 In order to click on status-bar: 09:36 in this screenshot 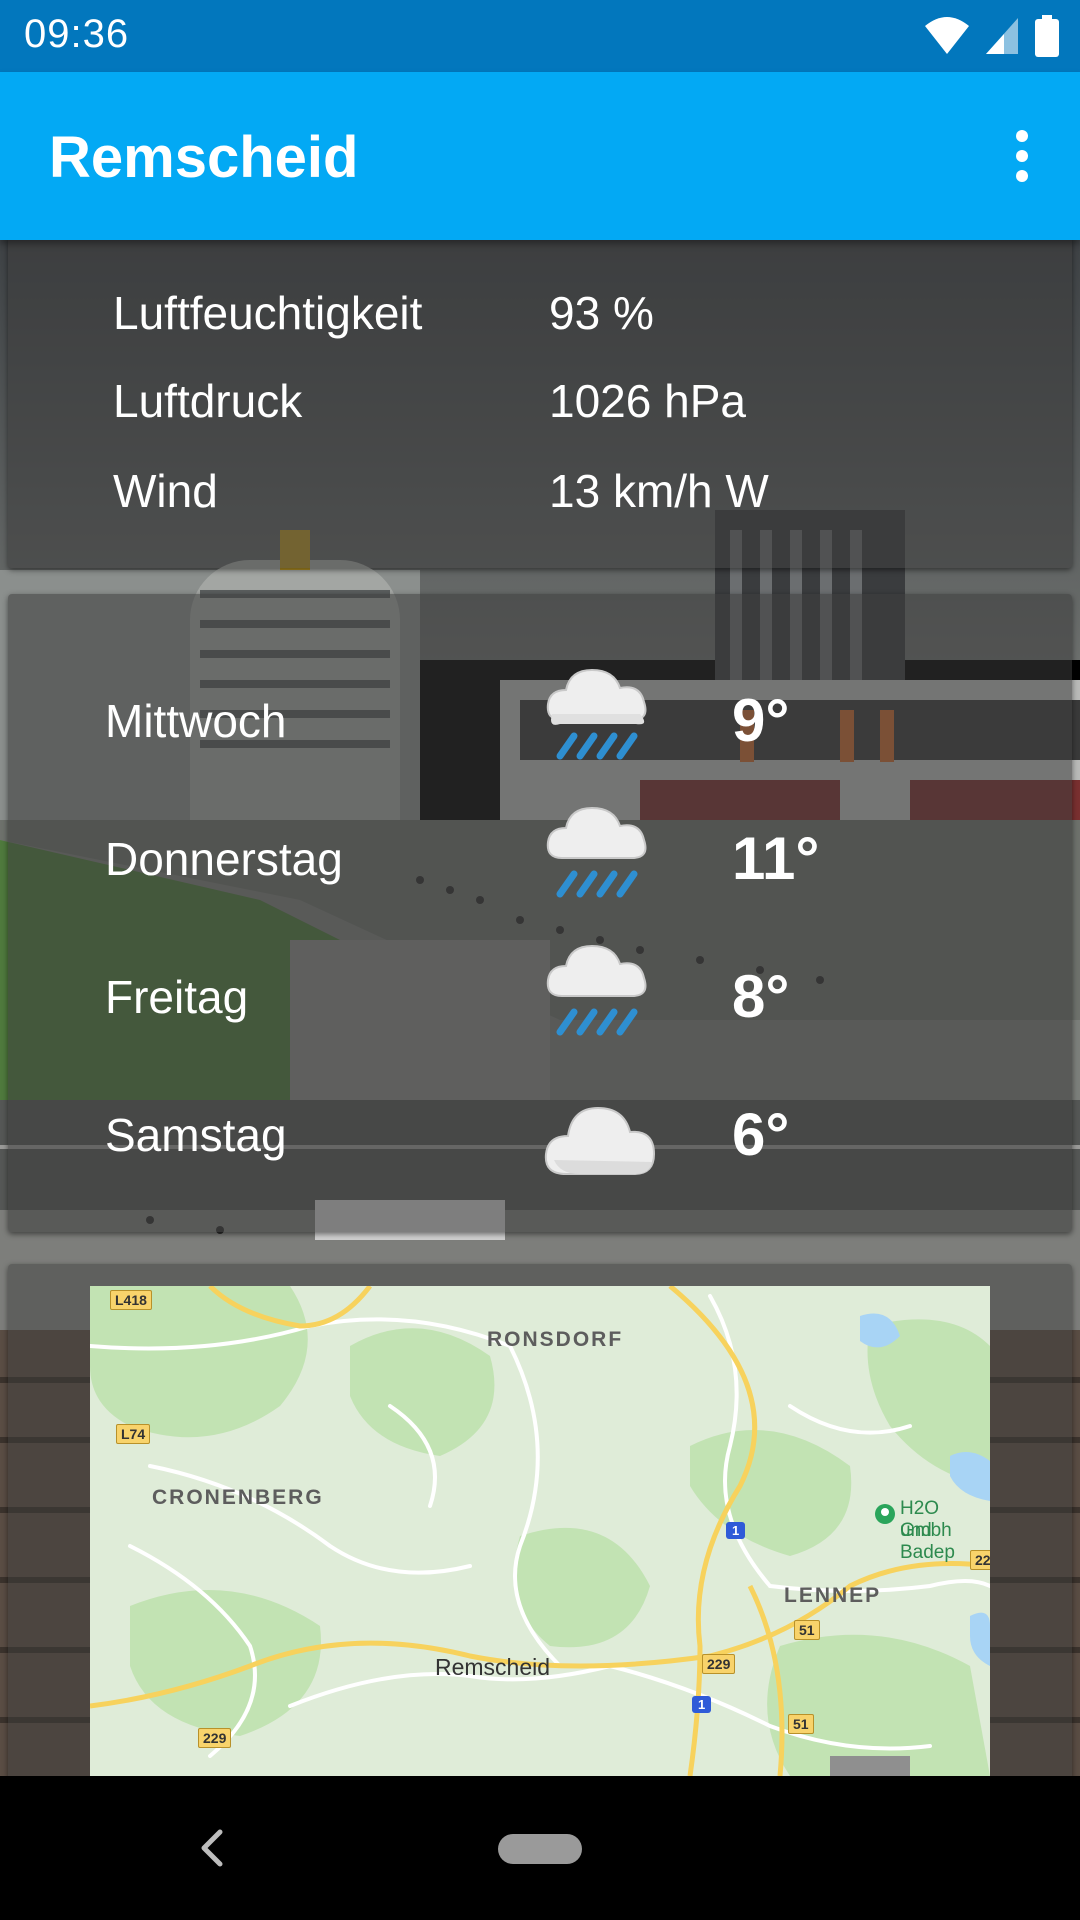, I will do `click(540, 36)`.